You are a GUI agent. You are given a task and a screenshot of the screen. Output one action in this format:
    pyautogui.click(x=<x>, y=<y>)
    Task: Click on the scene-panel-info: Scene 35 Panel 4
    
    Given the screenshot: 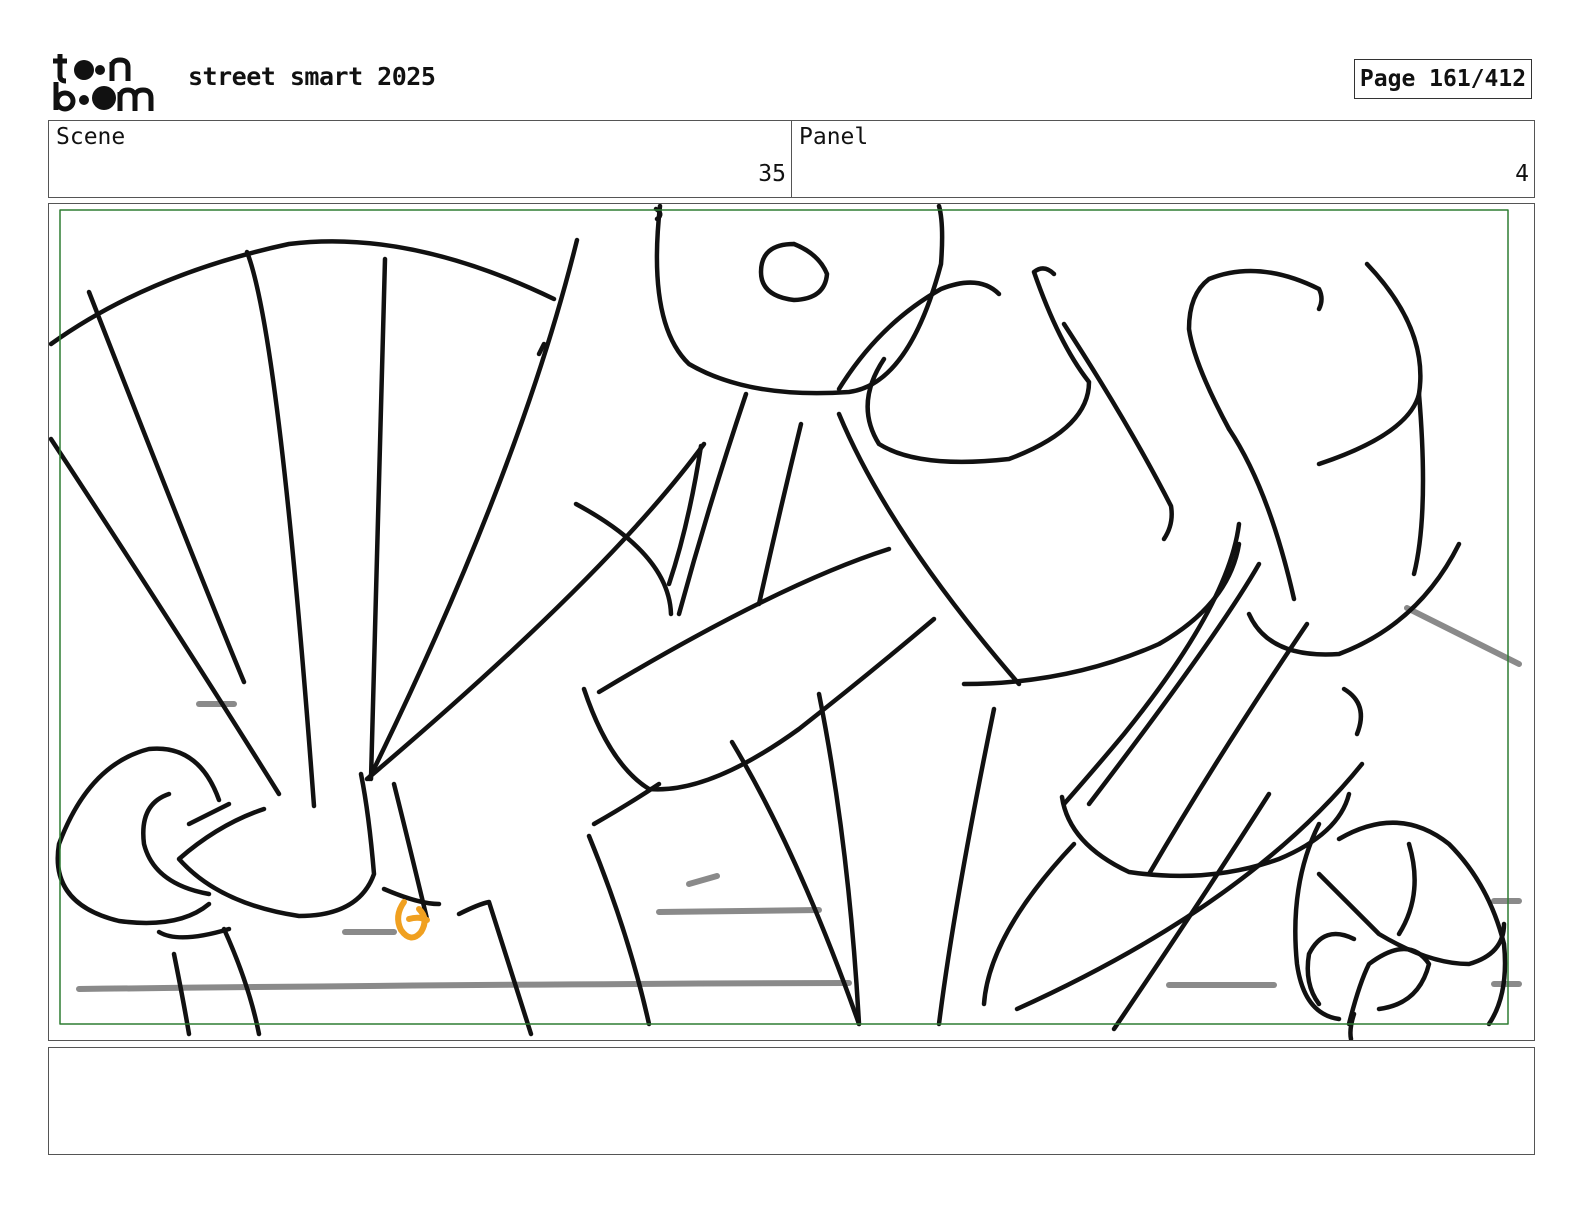 What is the action you would take?
    pyautogui.click(x=791, y=159)
    